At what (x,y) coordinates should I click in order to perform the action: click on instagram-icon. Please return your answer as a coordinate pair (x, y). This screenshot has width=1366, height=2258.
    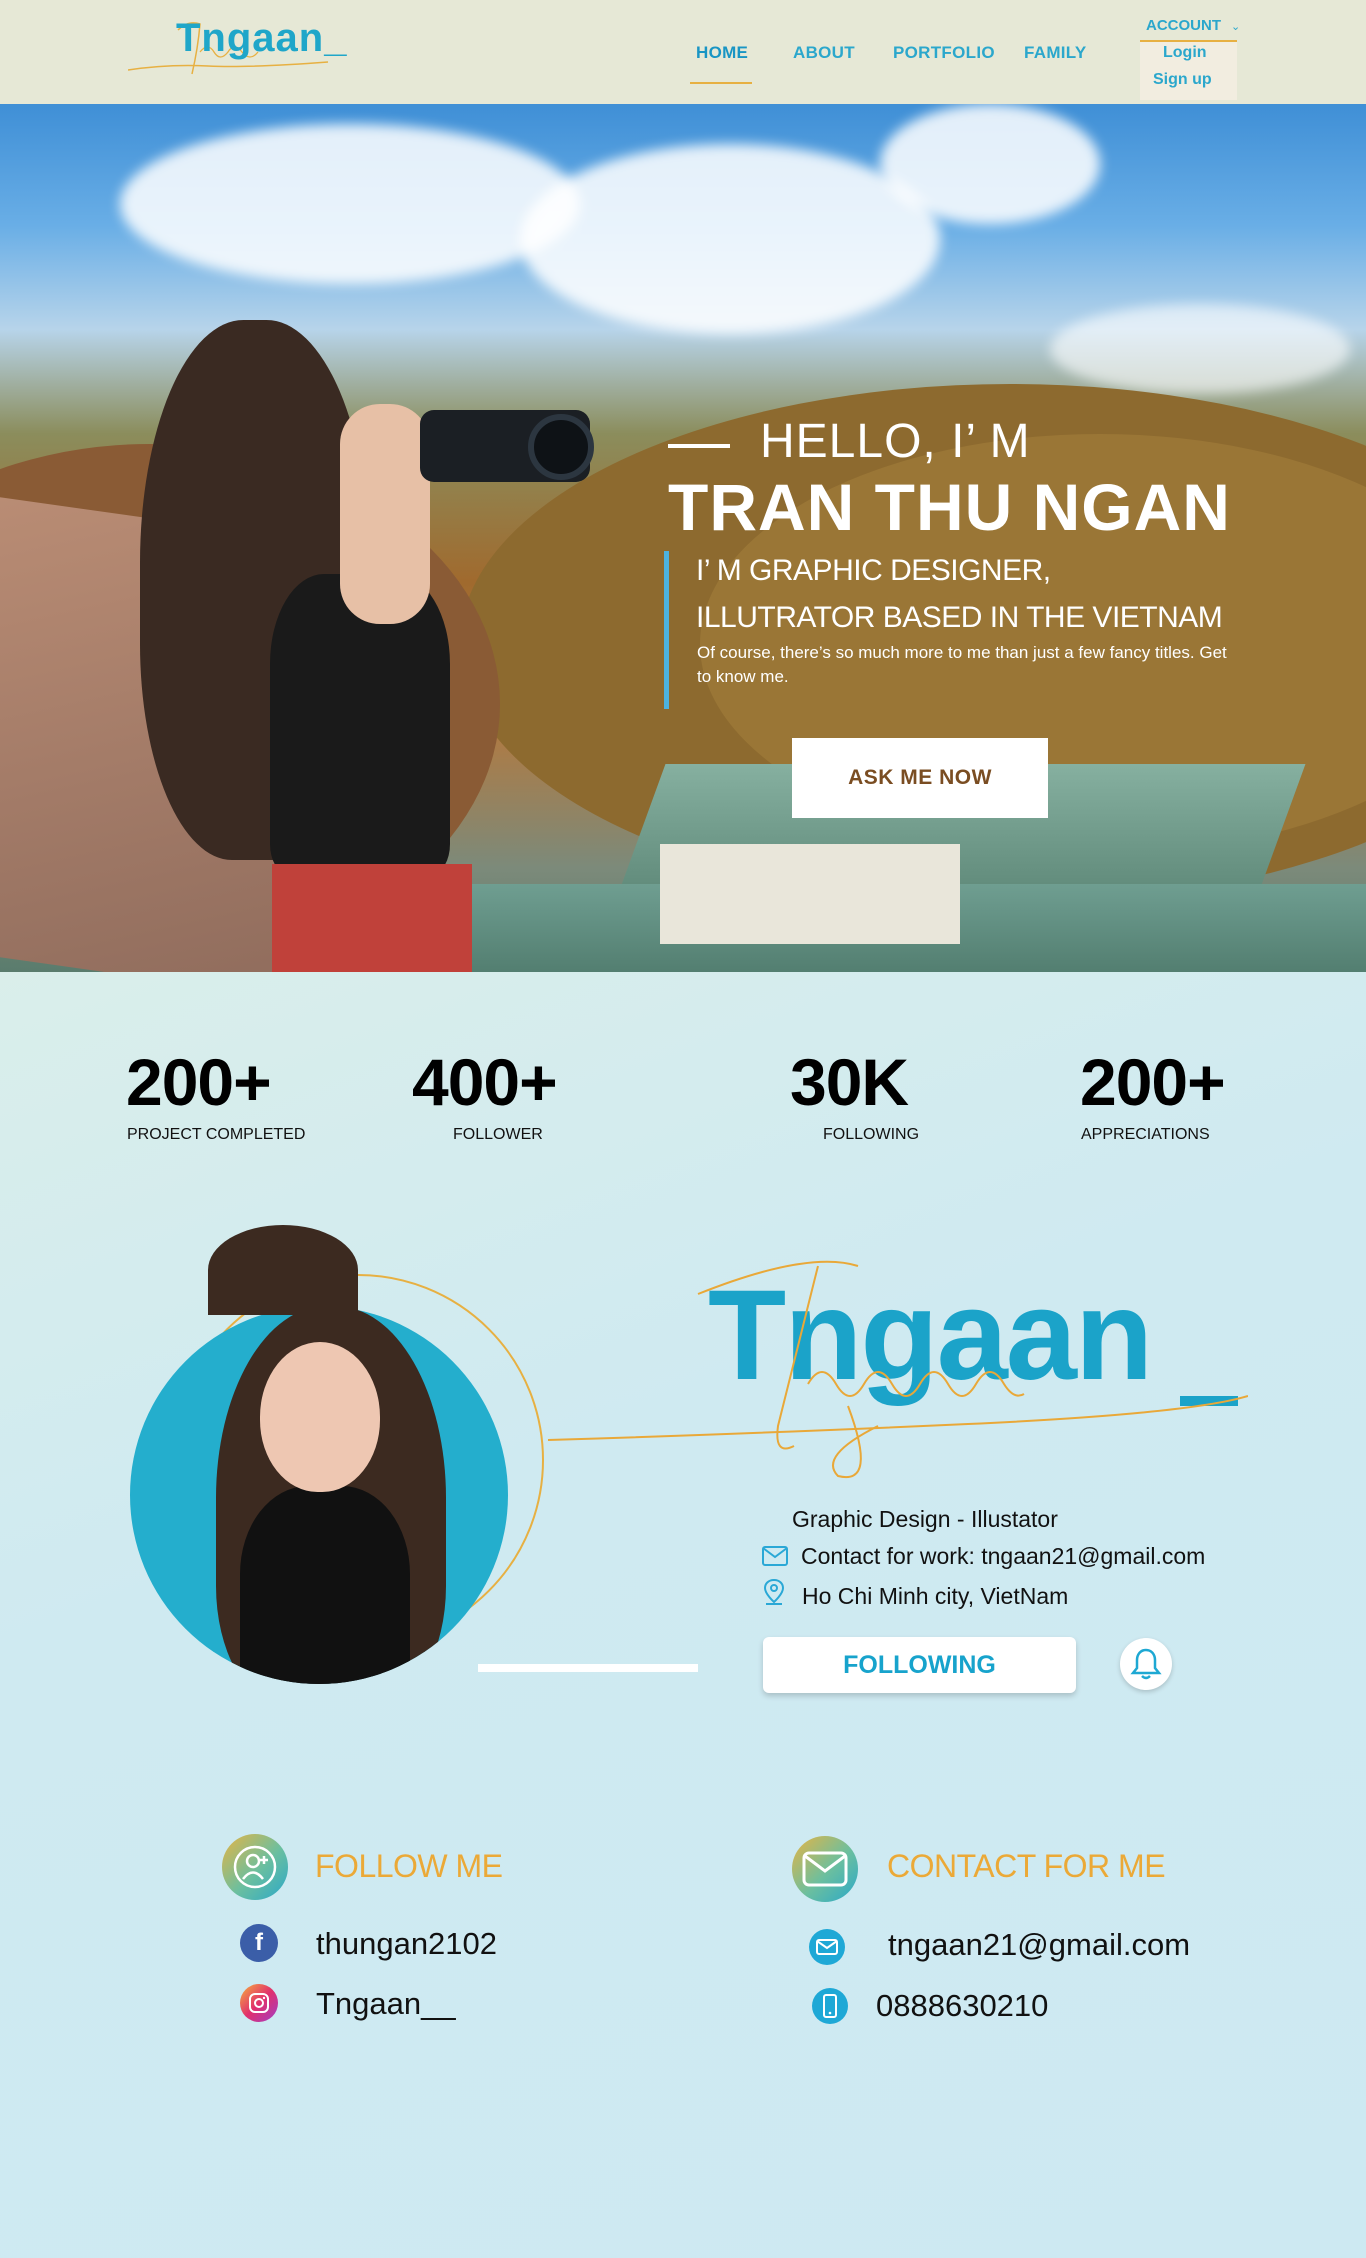
    Looking at the image, I should click on (259, 2003).